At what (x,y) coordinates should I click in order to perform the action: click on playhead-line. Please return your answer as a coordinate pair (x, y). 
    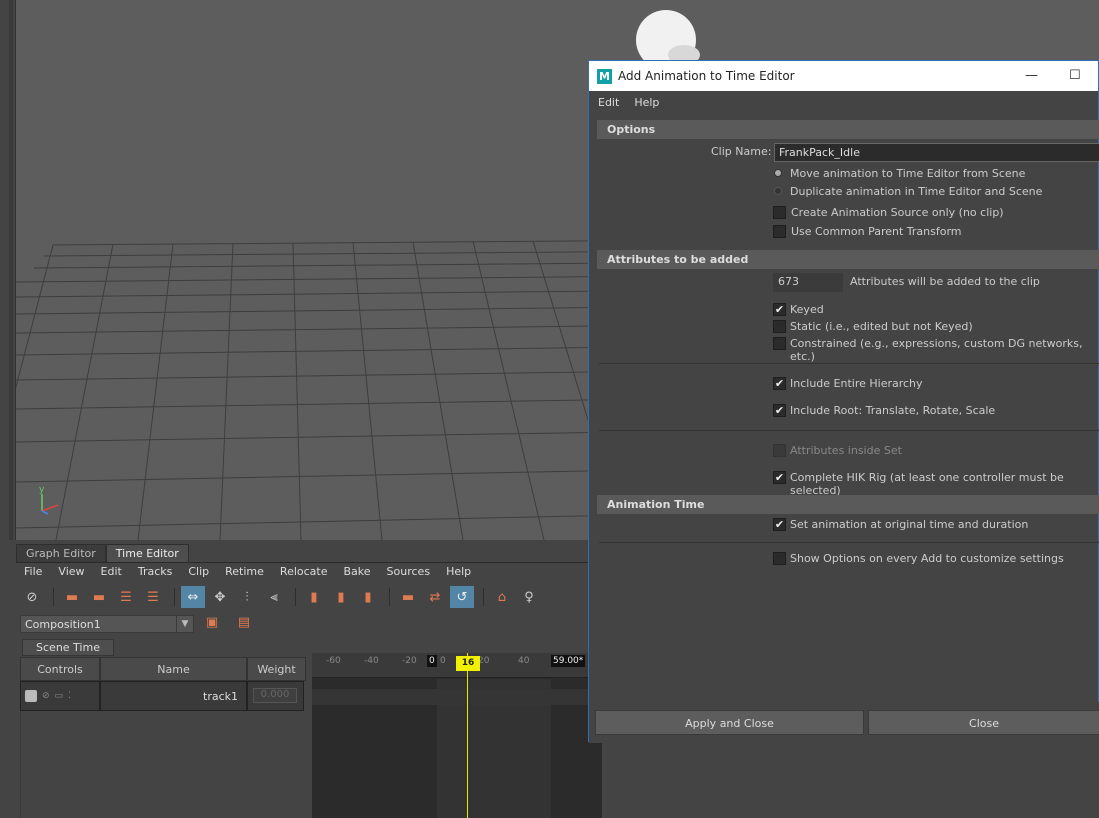
    Looking at the image, I should click on (467, 735).